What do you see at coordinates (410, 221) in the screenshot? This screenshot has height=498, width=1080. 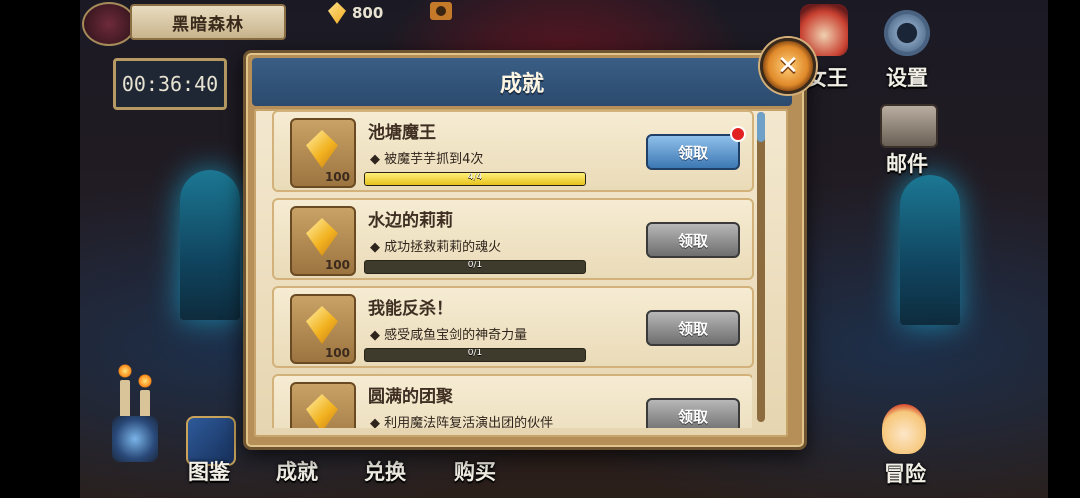 I see `achievement-title: 水边的莉莉` at bounding box center [410, 221].